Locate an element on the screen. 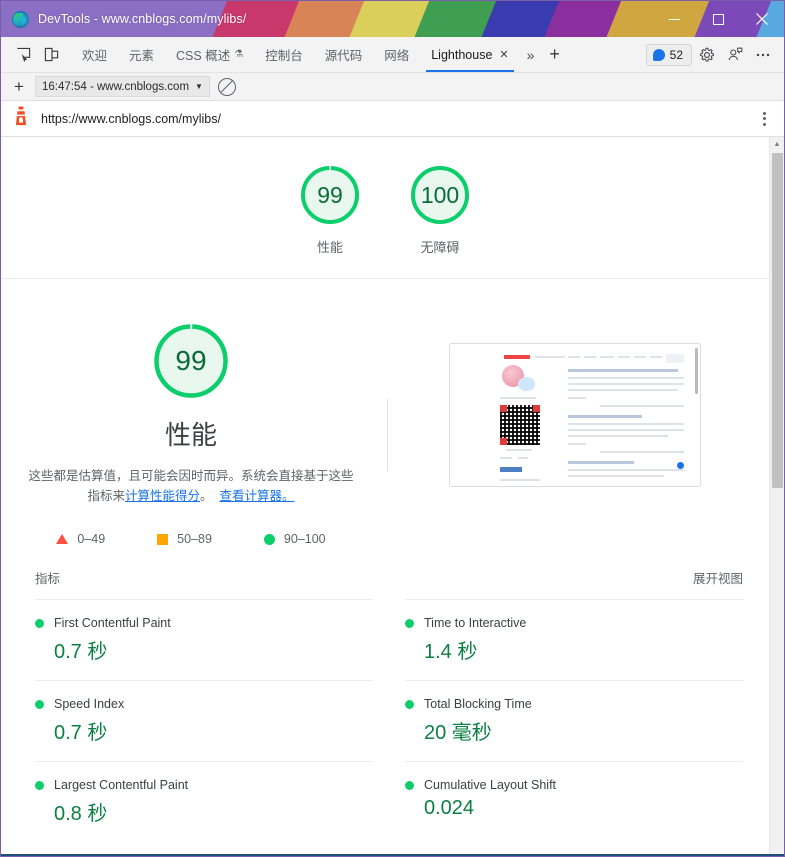 This screenshot has height=857, width=785. experiment-flask-icon: ⚗ is located at coordinates (239, 54).